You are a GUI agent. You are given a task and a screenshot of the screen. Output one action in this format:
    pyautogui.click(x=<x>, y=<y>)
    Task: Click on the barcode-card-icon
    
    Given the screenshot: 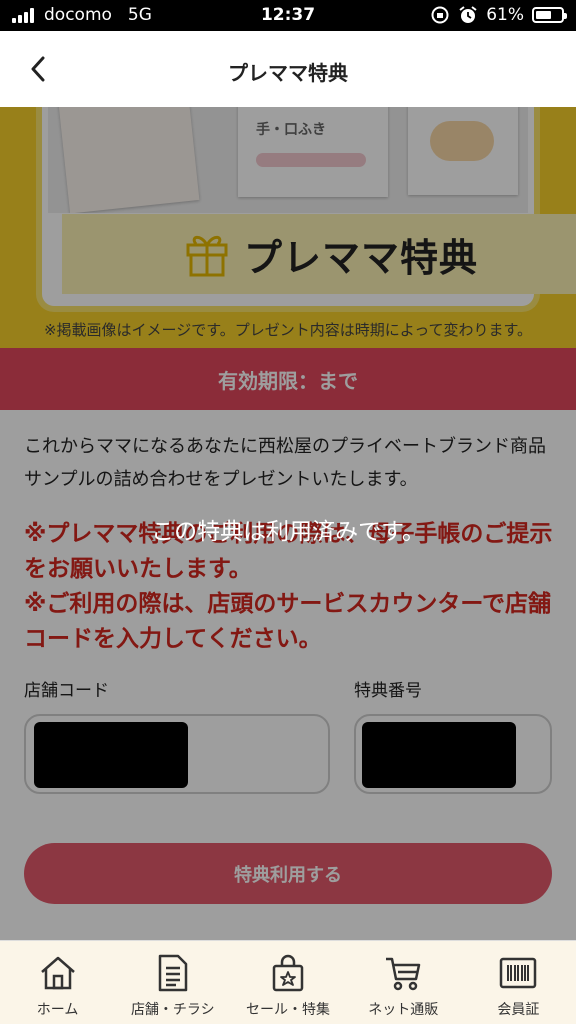 What is the action you would take?
    pyautogui.click(x=518, y=973)
    